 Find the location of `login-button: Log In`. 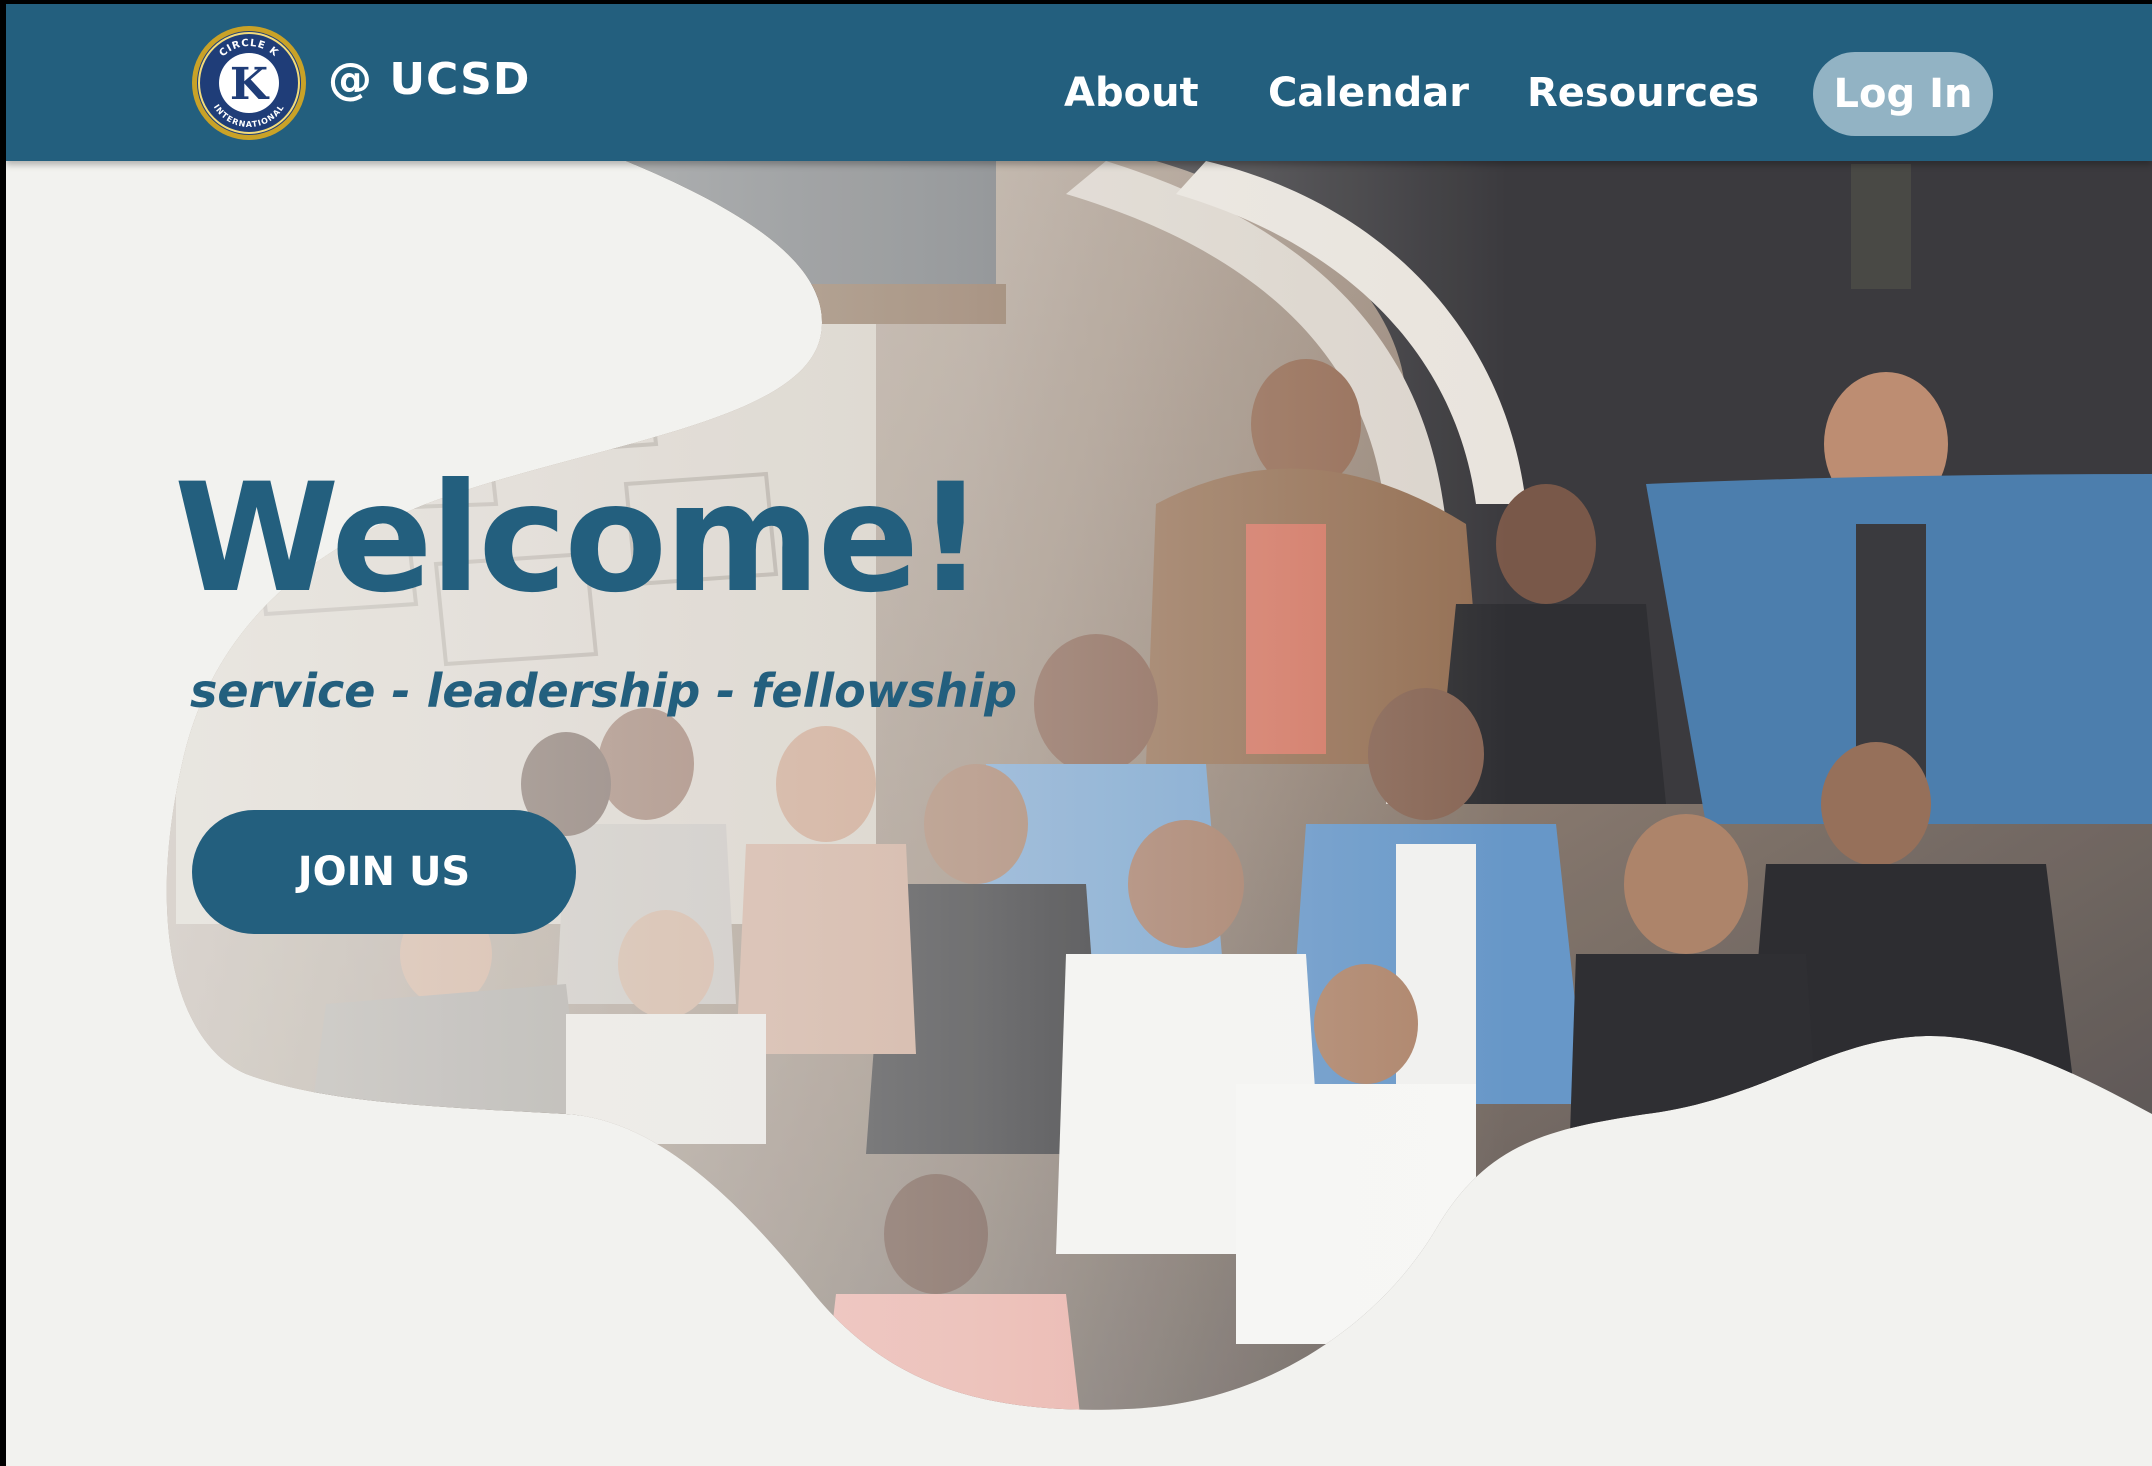

login-button: Log In is located at coordinates (1903, 94).